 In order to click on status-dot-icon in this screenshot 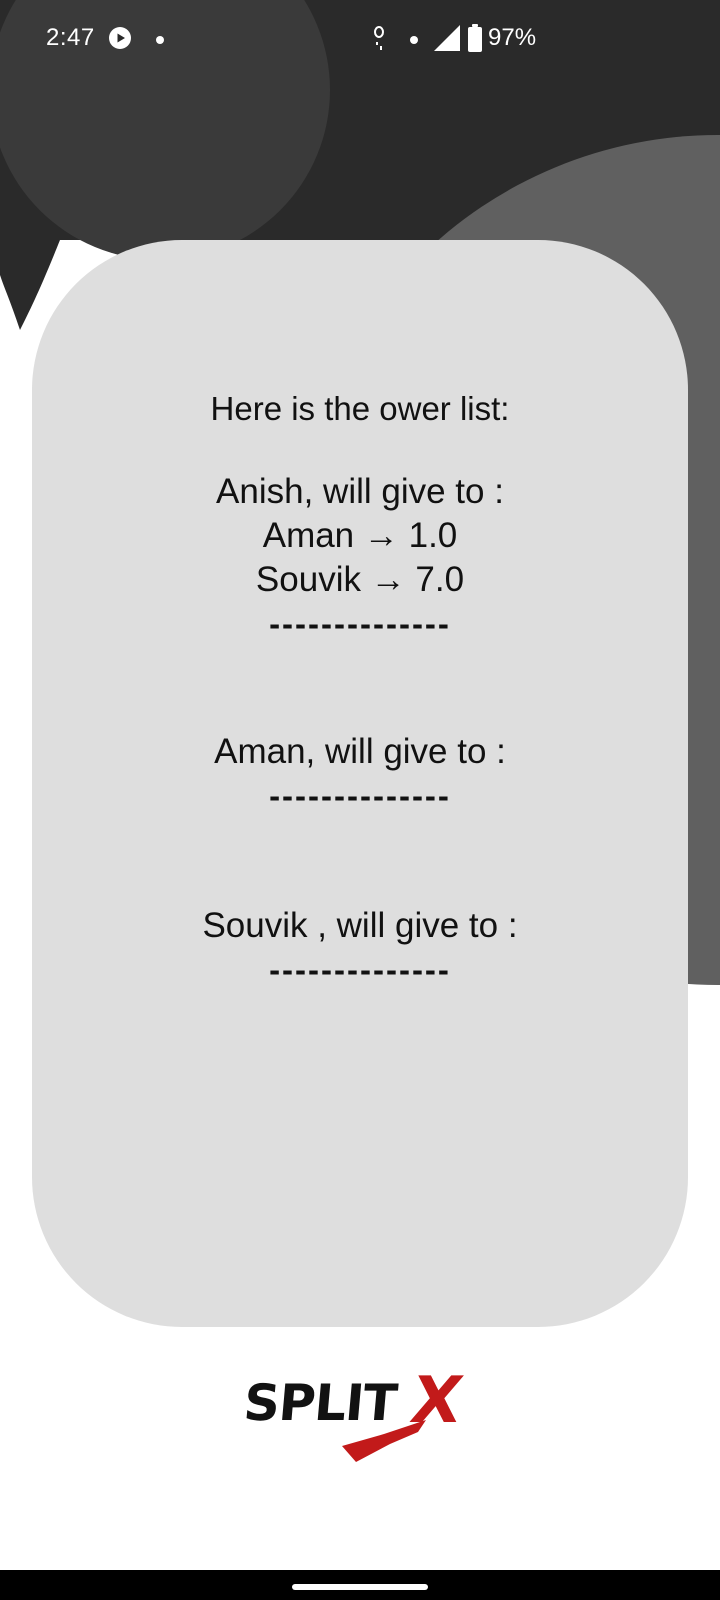, I will do `click(414, 40)`.